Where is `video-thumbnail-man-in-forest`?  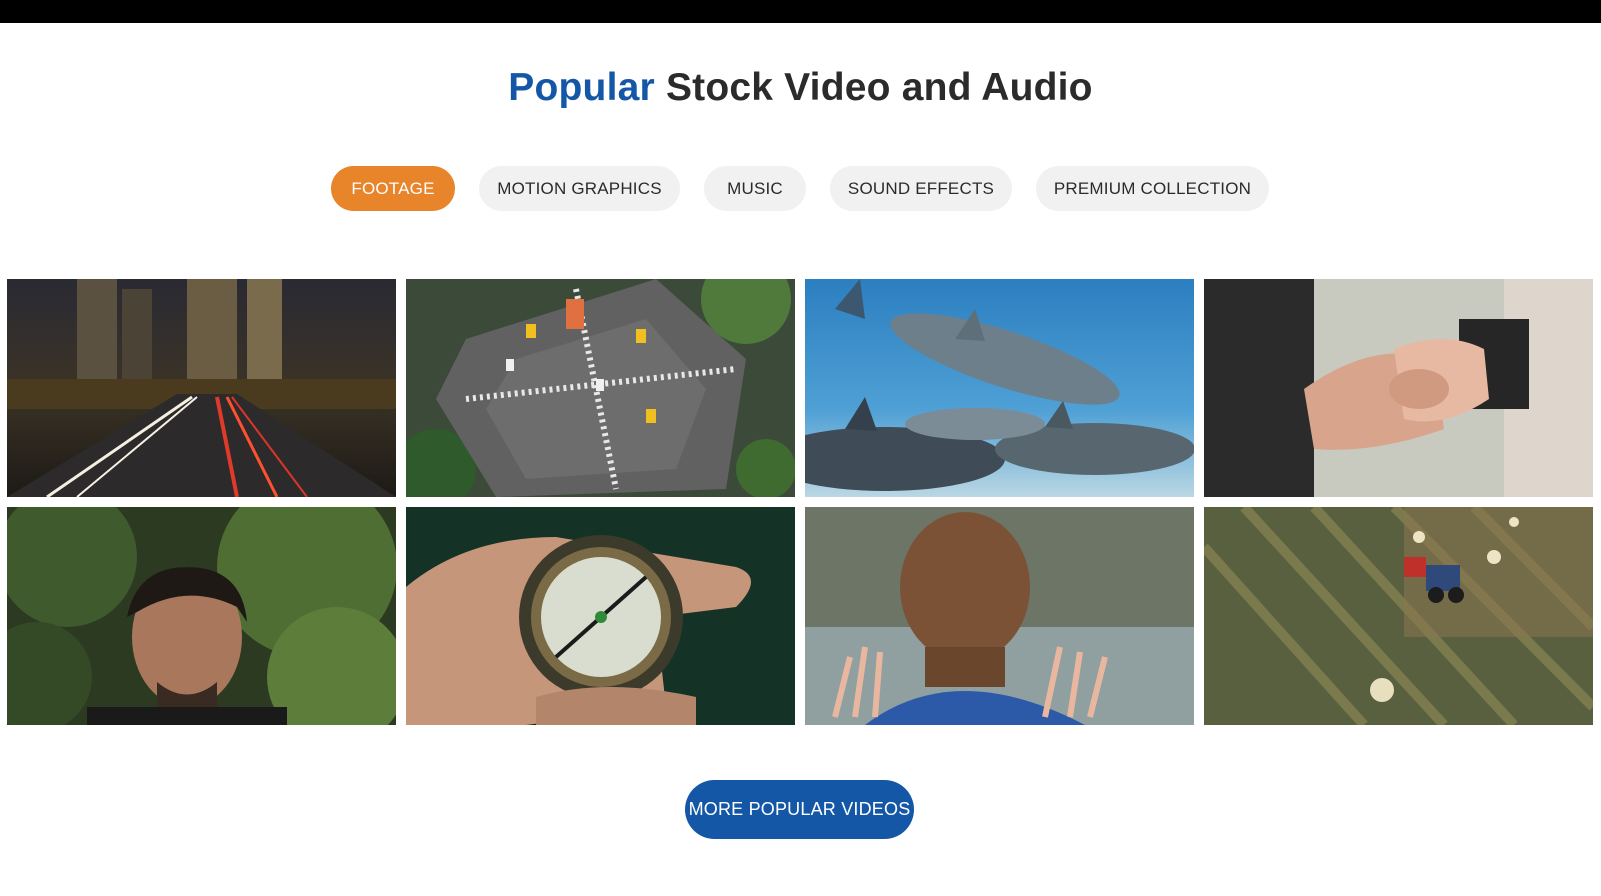 video-thumbnail-man-in-forest is located at coordinates (201, 616).